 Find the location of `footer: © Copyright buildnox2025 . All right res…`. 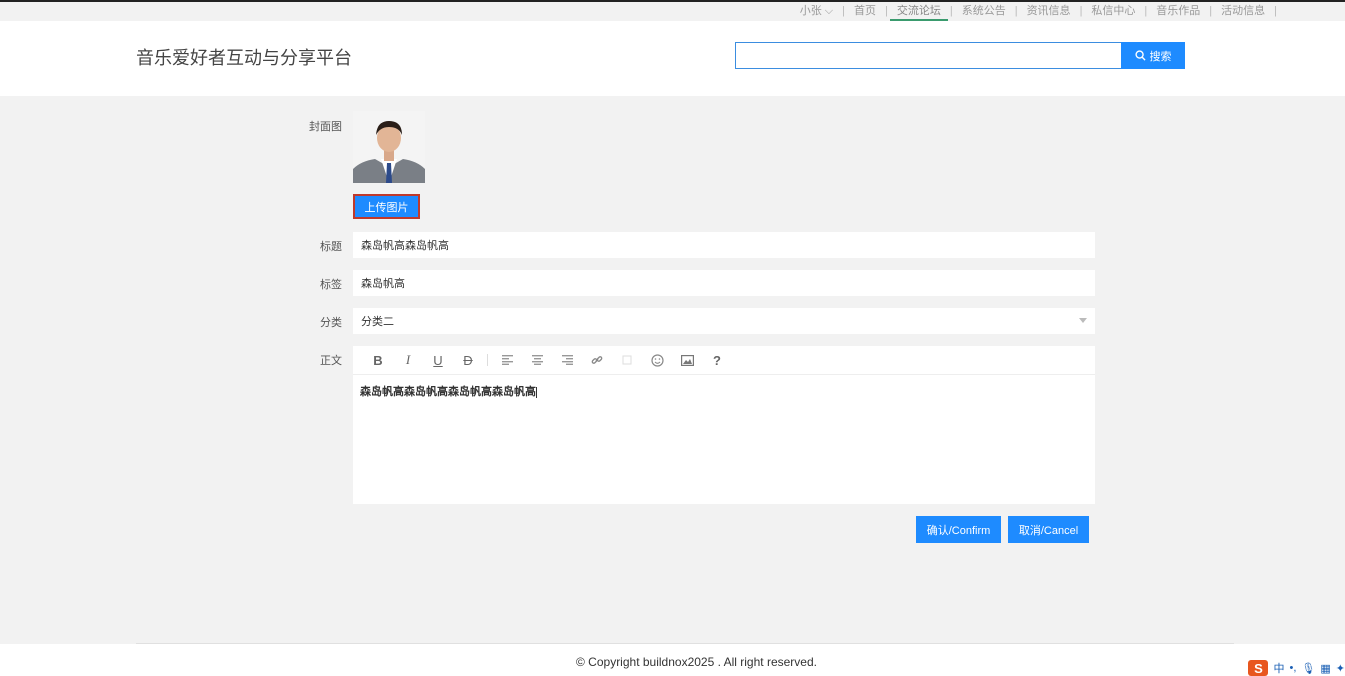

footer: © Copyright buildnox2025 . All right res… is located at coordinates (672, 660).